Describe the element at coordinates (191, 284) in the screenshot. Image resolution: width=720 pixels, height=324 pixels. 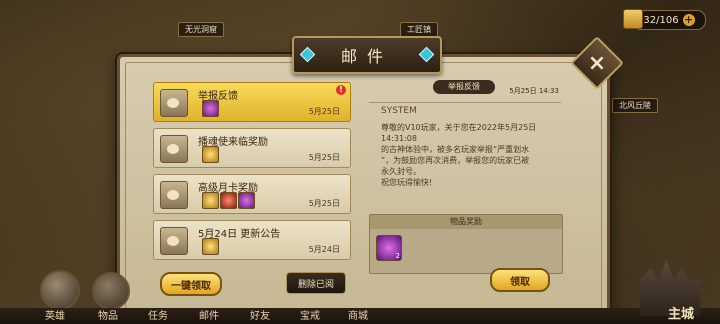
I see `claim-all-button: 一键领取` at that location.